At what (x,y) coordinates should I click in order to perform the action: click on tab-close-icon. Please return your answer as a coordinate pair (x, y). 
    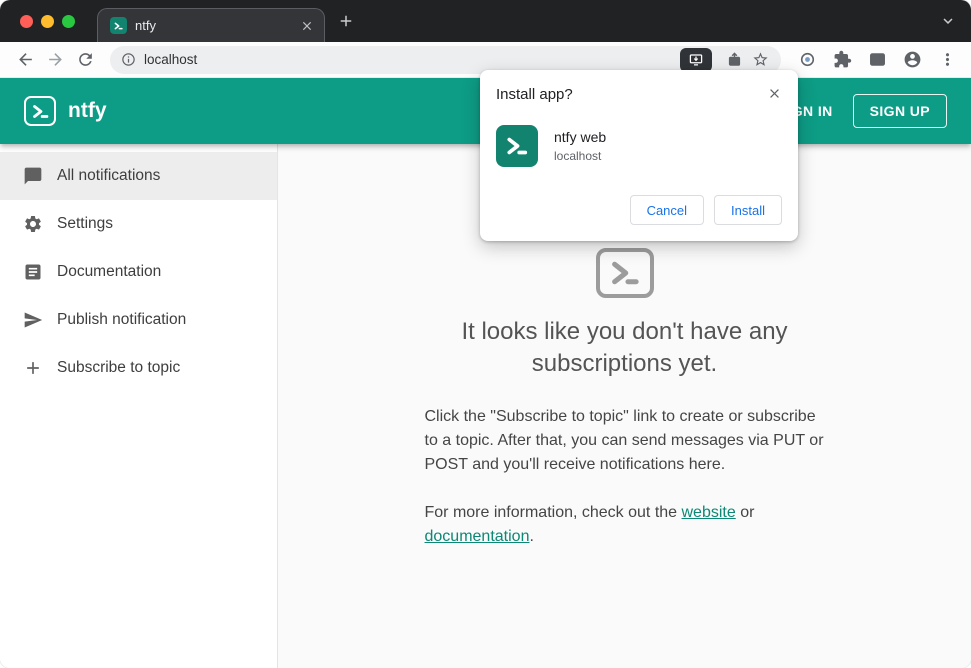
    Looking at the image, I should click on (307, 26).